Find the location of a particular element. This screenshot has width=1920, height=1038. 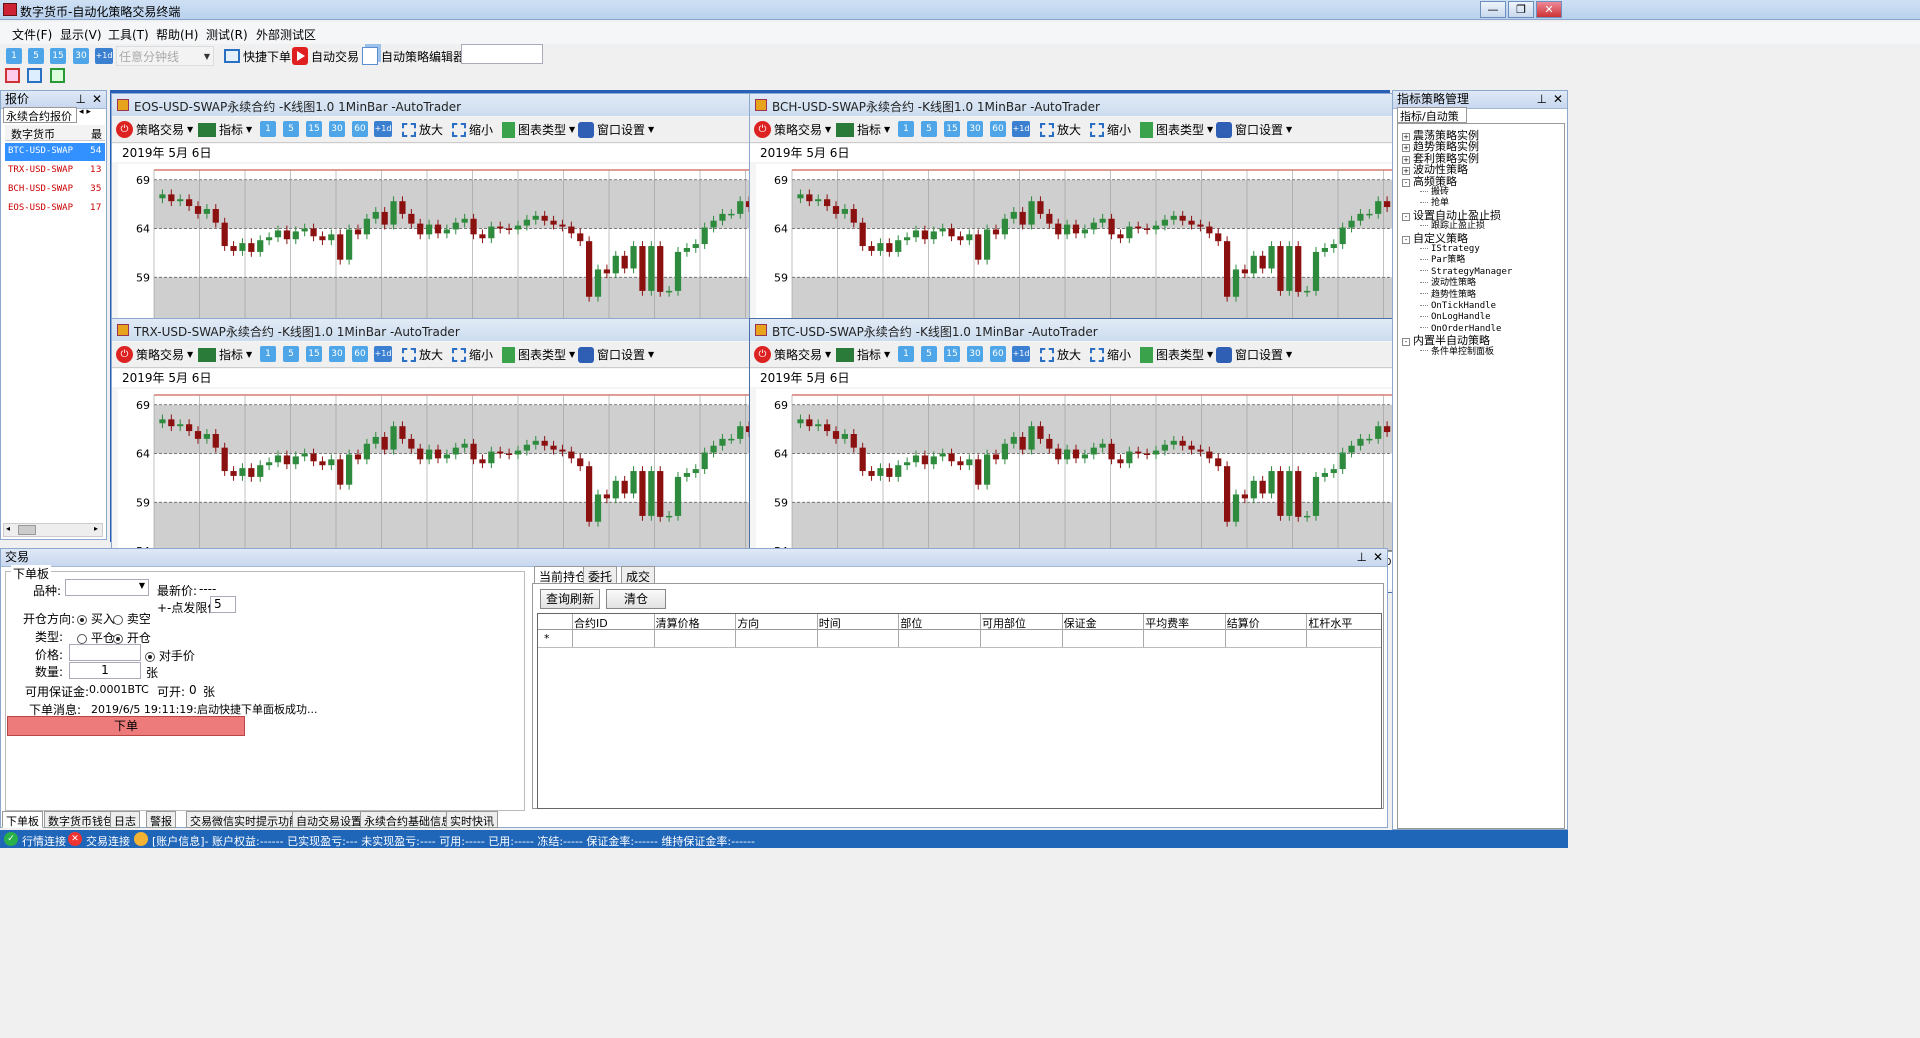

scroll-left-icon: ◂ is located at coordinates (8, 528).